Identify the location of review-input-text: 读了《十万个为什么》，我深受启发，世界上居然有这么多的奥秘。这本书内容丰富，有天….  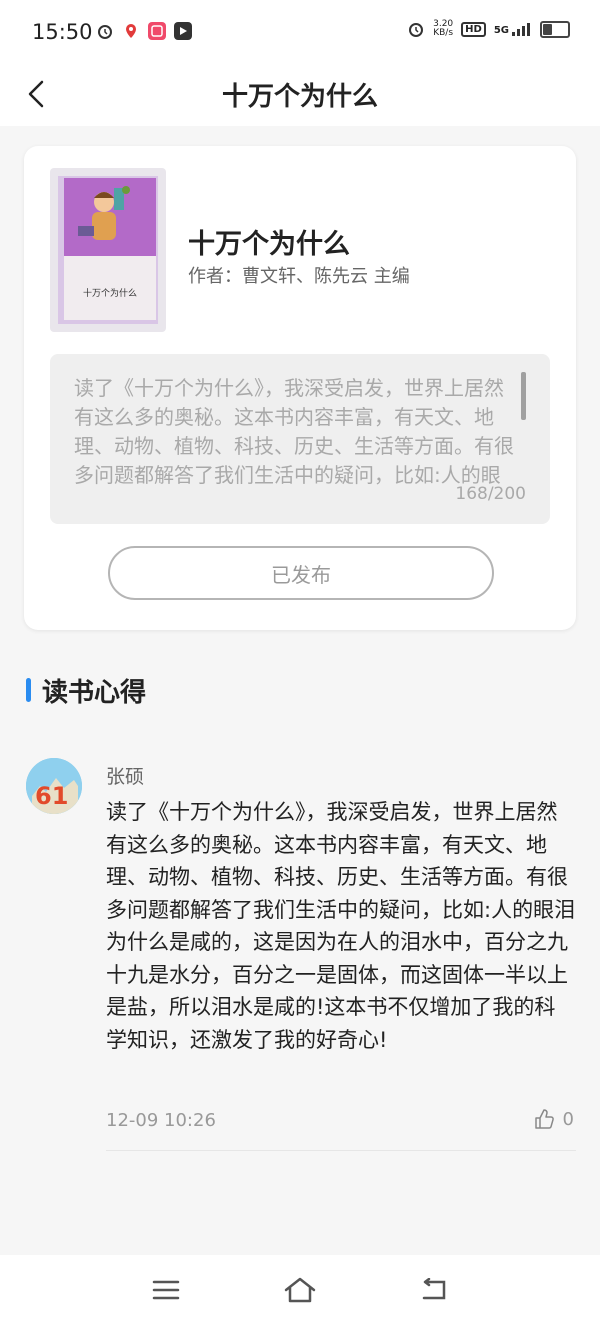
(297, 433).